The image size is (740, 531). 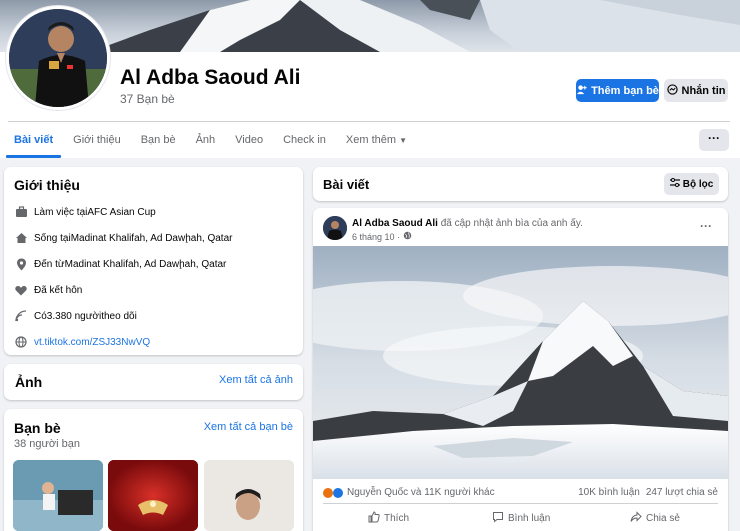 I want to click on tab-posts: Bài viết, so click(x=33, y=140).